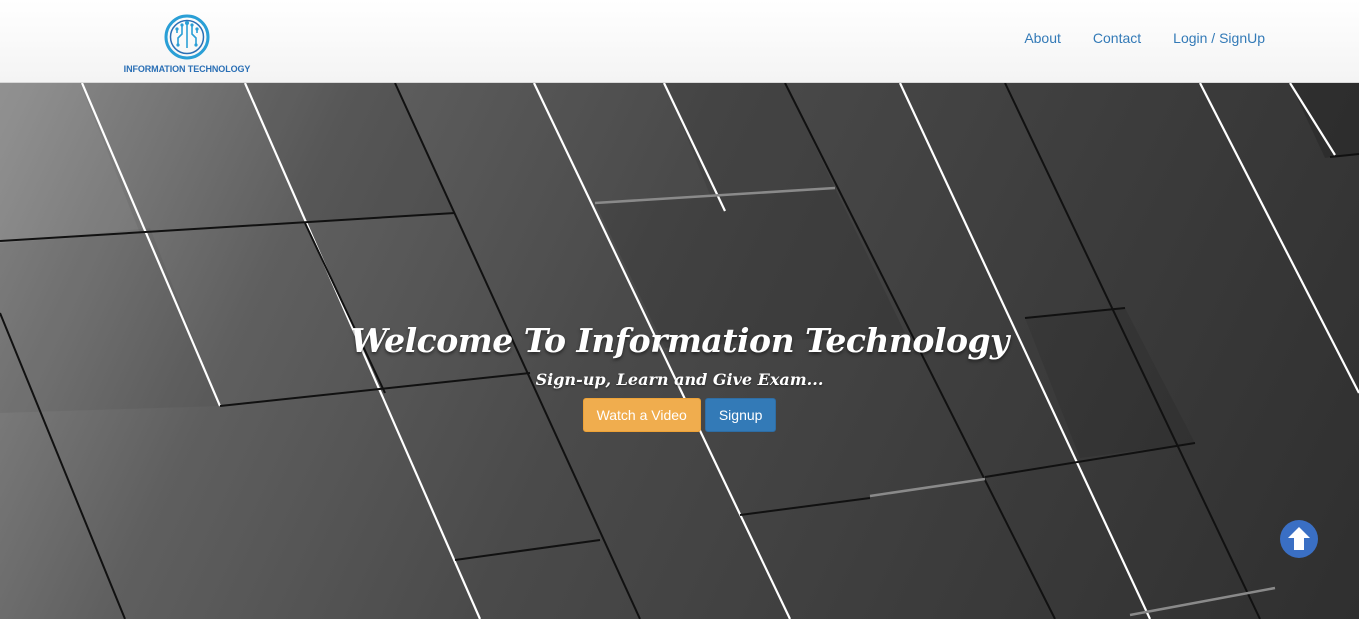 This screenshot has width=1359, height=619. I want to click on arrow-up-circle-icon, so click(1299, 539).